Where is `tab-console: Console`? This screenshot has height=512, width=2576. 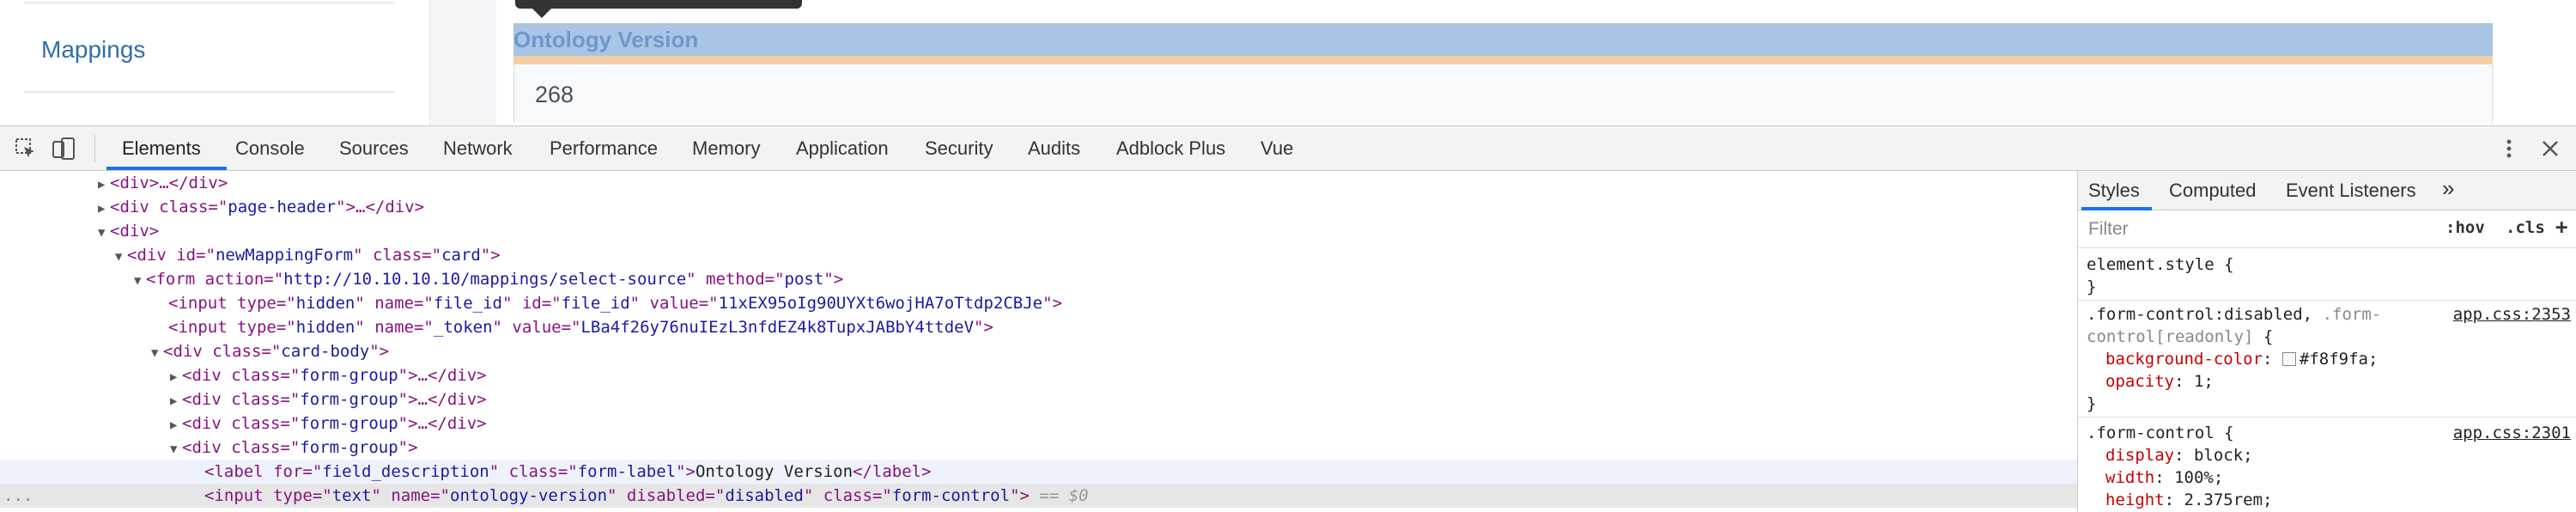 tab-console: Console is located at coordinates (270, 148).